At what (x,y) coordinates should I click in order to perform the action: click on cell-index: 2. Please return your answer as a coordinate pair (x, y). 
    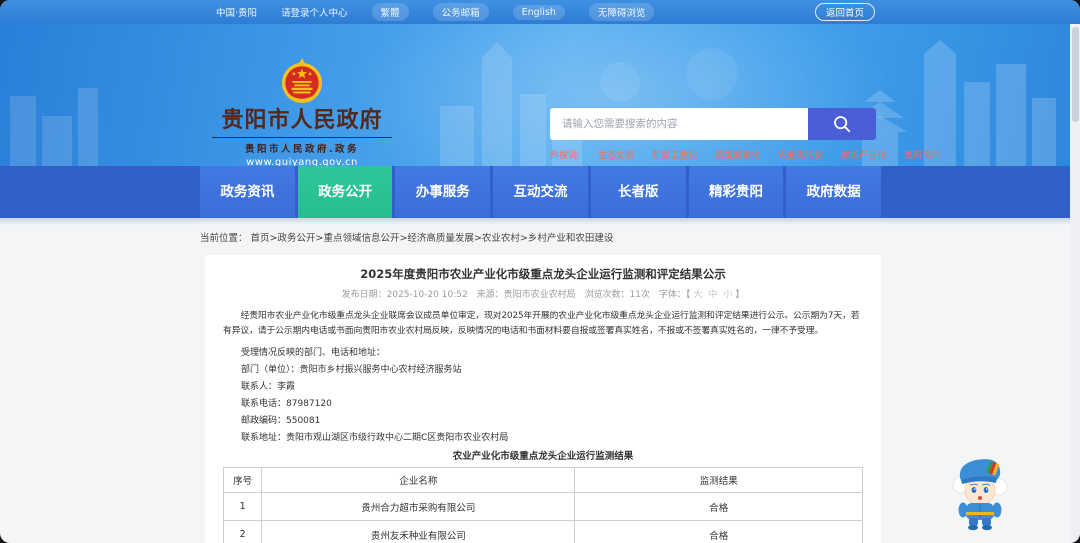
    Looking at the image, I should click on (242, 531).